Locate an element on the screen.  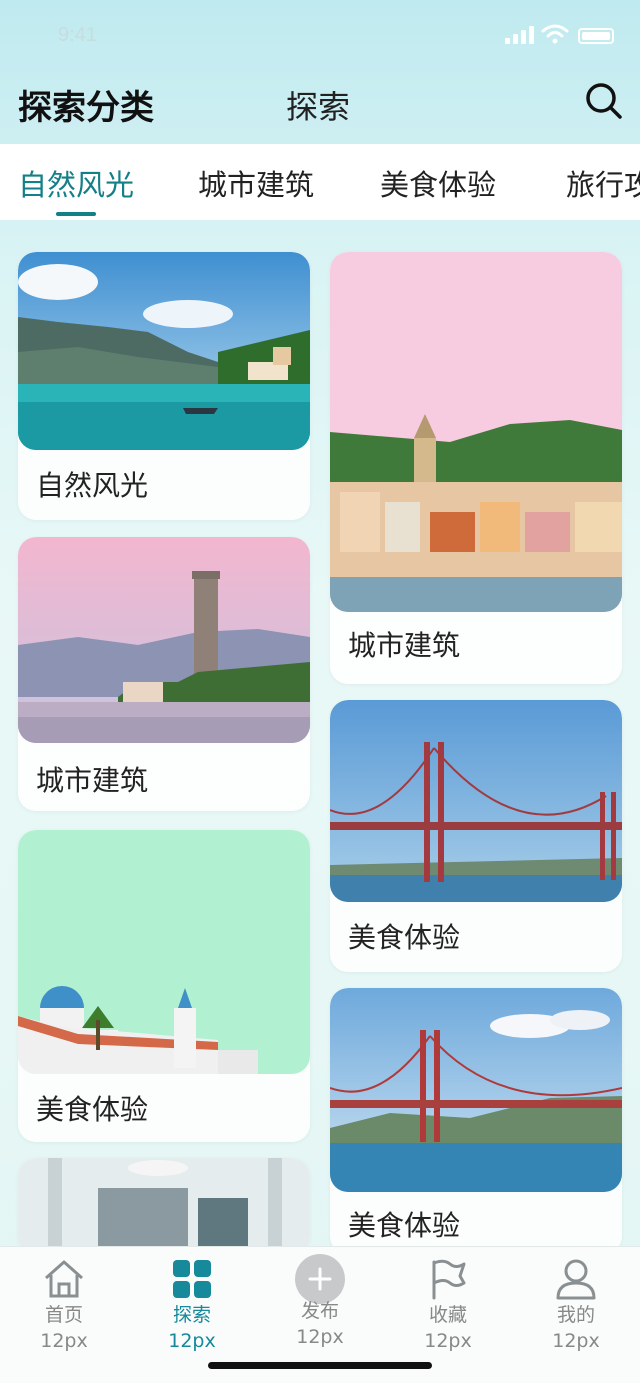
nav-favorites: 收藏 12px is located at coordinates (448, 1312).